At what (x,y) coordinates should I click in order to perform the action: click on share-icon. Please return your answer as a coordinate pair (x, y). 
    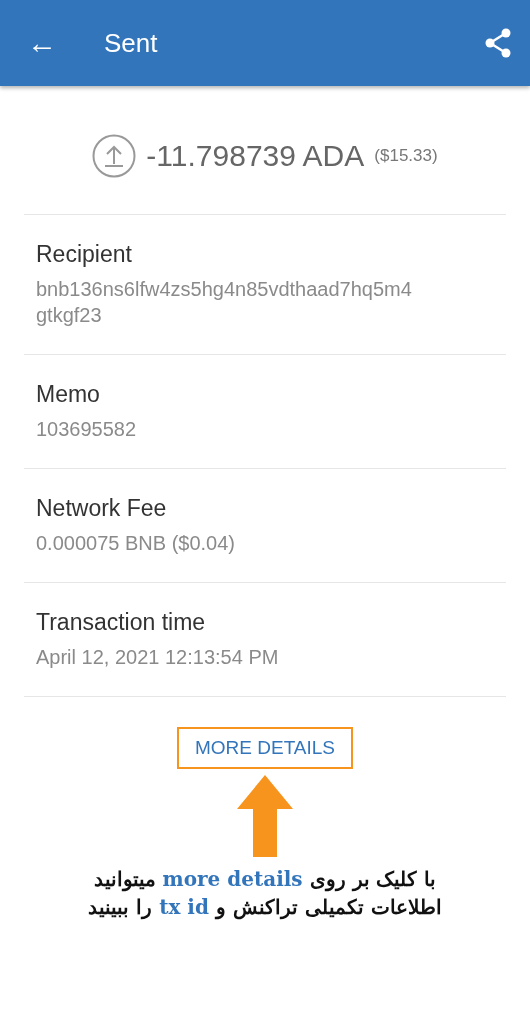
    Looking at the image, I should click on (498, 43).